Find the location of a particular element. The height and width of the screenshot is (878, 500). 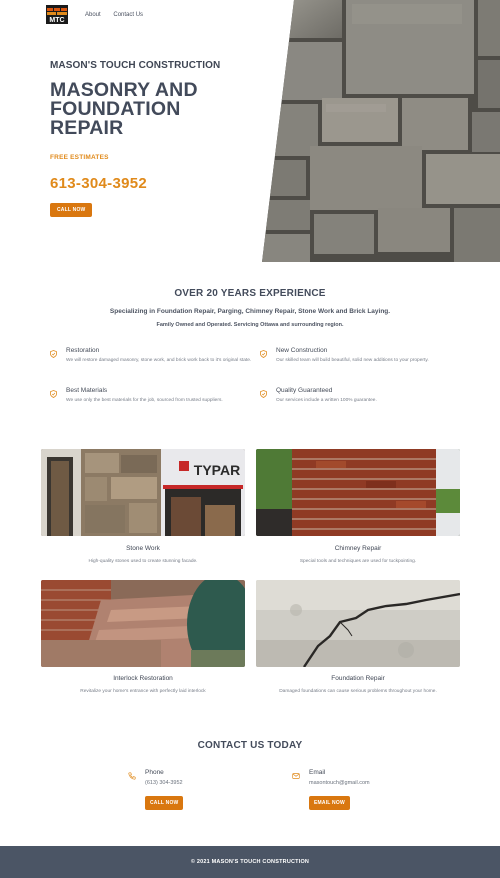

nav-link-contact: Contact Us is located at coordinates (128, 15).